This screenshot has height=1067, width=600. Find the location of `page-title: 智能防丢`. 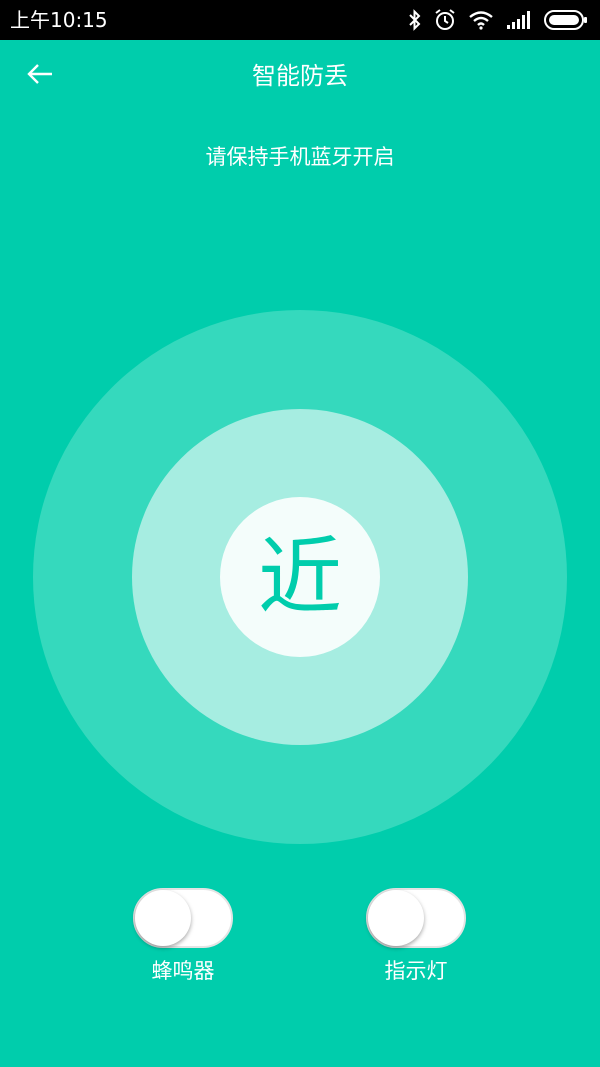

page-title: 智能防丢 is located at coordinates (300, 76).